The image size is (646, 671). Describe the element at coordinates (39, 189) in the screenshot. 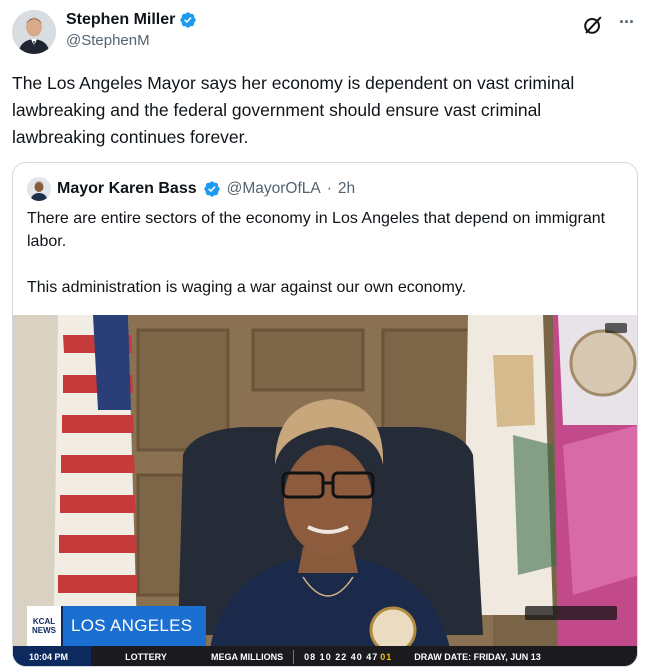

I see `quoted-author-avatar` at that location.